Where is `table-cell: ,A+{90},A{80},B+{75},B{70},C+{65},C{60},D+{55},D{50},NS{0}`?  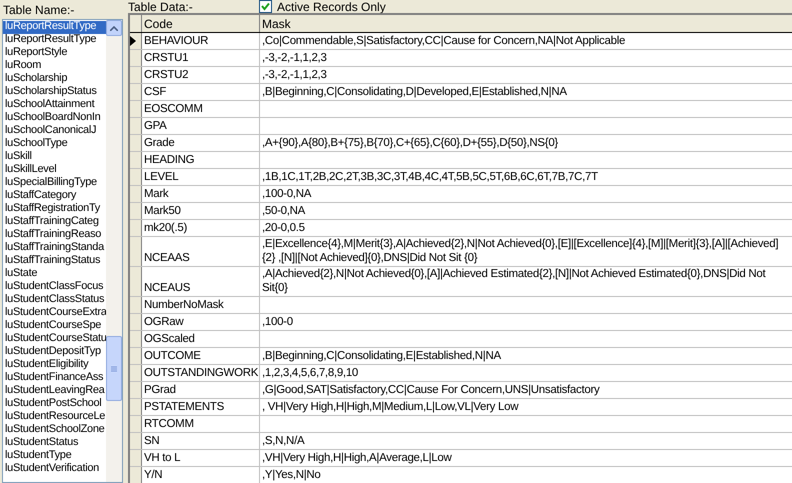
table-cell: ,A+{90},A{80},B+{75},B{70},C+{65},C{60},D+{55},D{50},NS{0} is located at coordinates (410, 143).